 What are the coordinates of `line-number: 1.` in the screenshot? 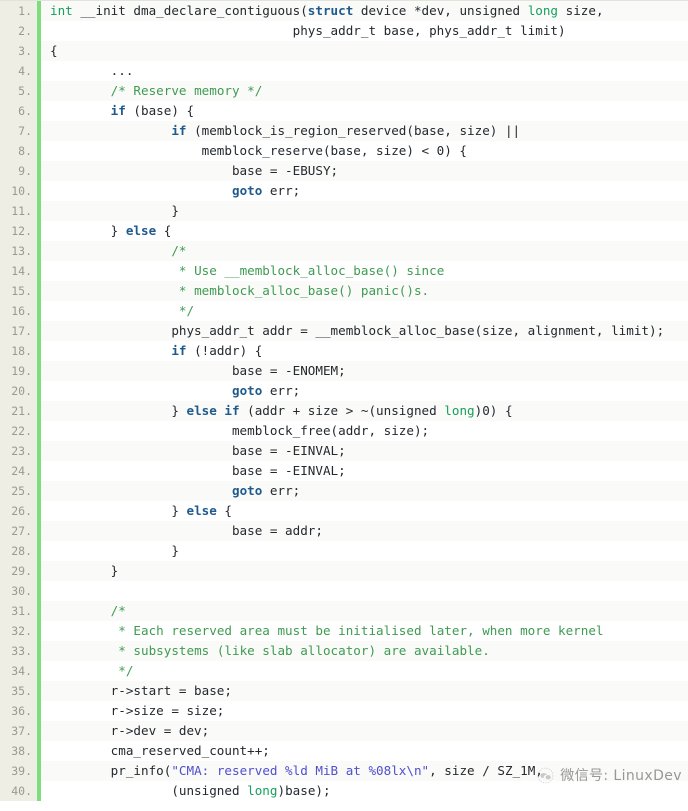 It's located at (20, 11).